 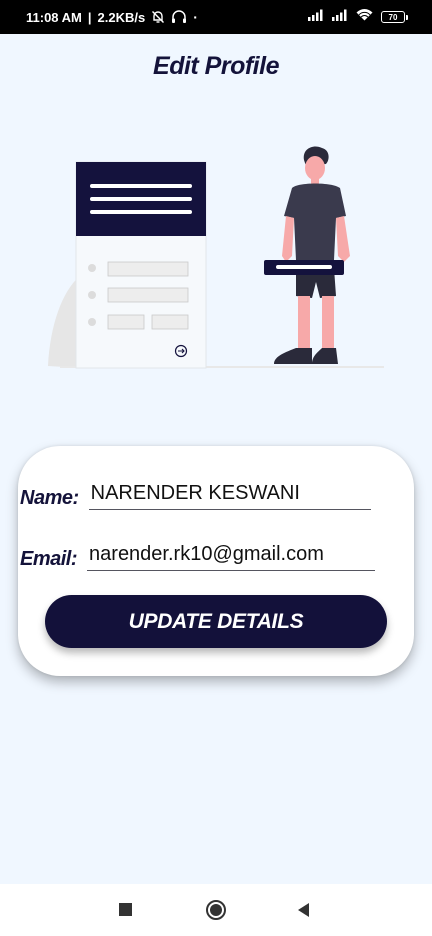 I want to click on page-title: Edit Profile, so click(x=216, y=66).